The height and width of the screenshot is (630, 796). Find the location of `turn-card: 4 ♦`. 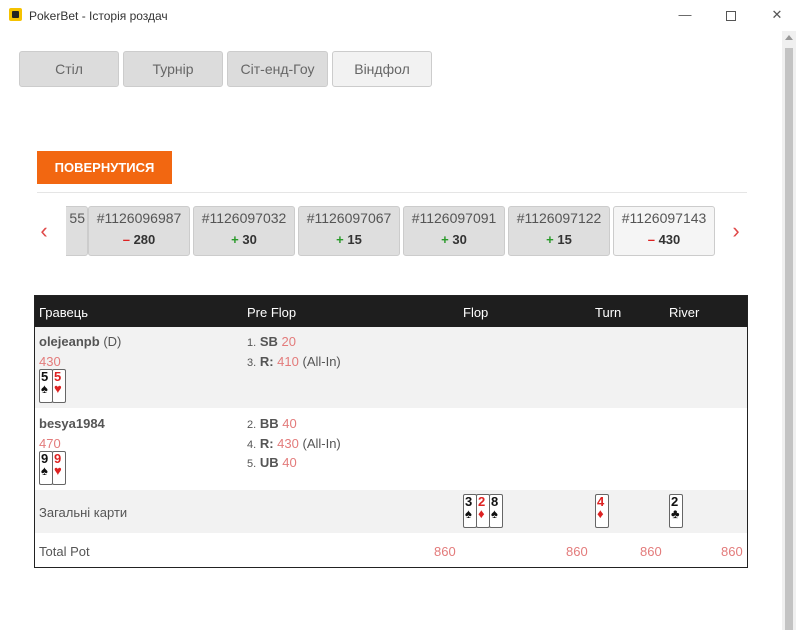

turn-card: 4 ♦ is located at coordinates (602, 511).